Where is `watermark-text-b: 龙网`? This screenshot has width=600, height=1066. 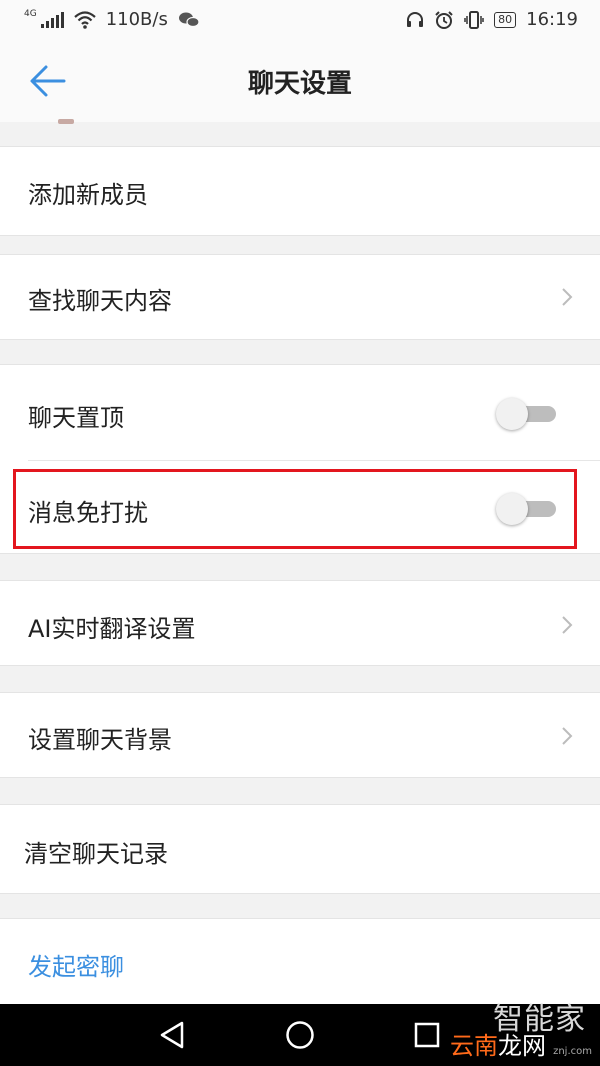
watermark-text-b: 龙网 is located at coordinates (522, 1046).